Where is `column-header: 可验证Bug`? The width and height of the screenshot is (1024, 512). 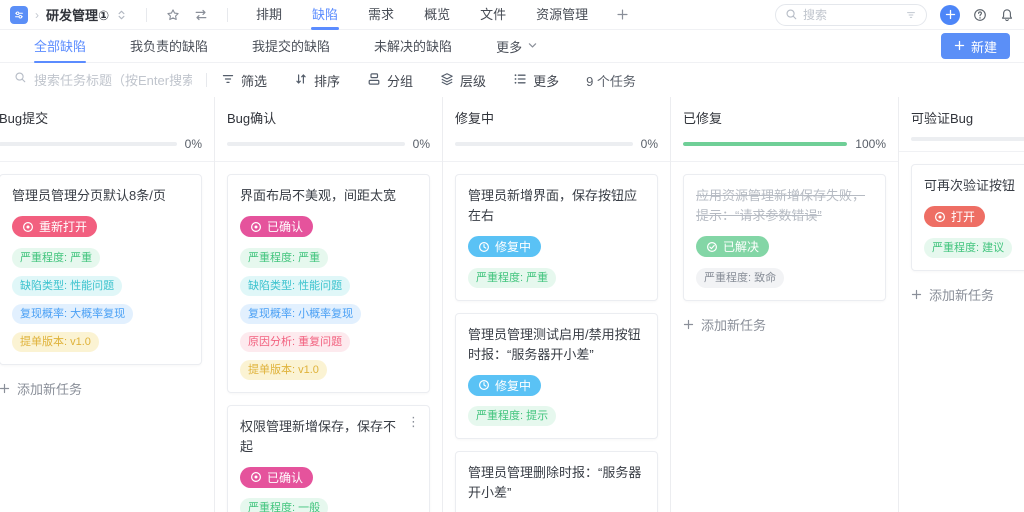 column-header: 可验证Bug is located at coordinates (961, 124).